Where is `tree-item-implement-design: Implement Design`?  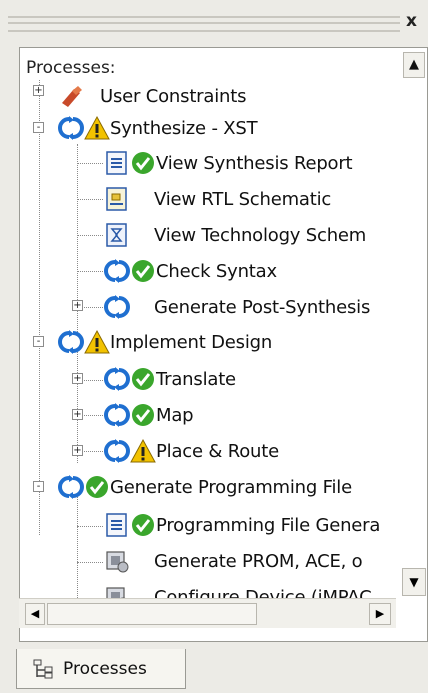
tree-item-implement-design: Implement Design is located at coordinates (165, 342).